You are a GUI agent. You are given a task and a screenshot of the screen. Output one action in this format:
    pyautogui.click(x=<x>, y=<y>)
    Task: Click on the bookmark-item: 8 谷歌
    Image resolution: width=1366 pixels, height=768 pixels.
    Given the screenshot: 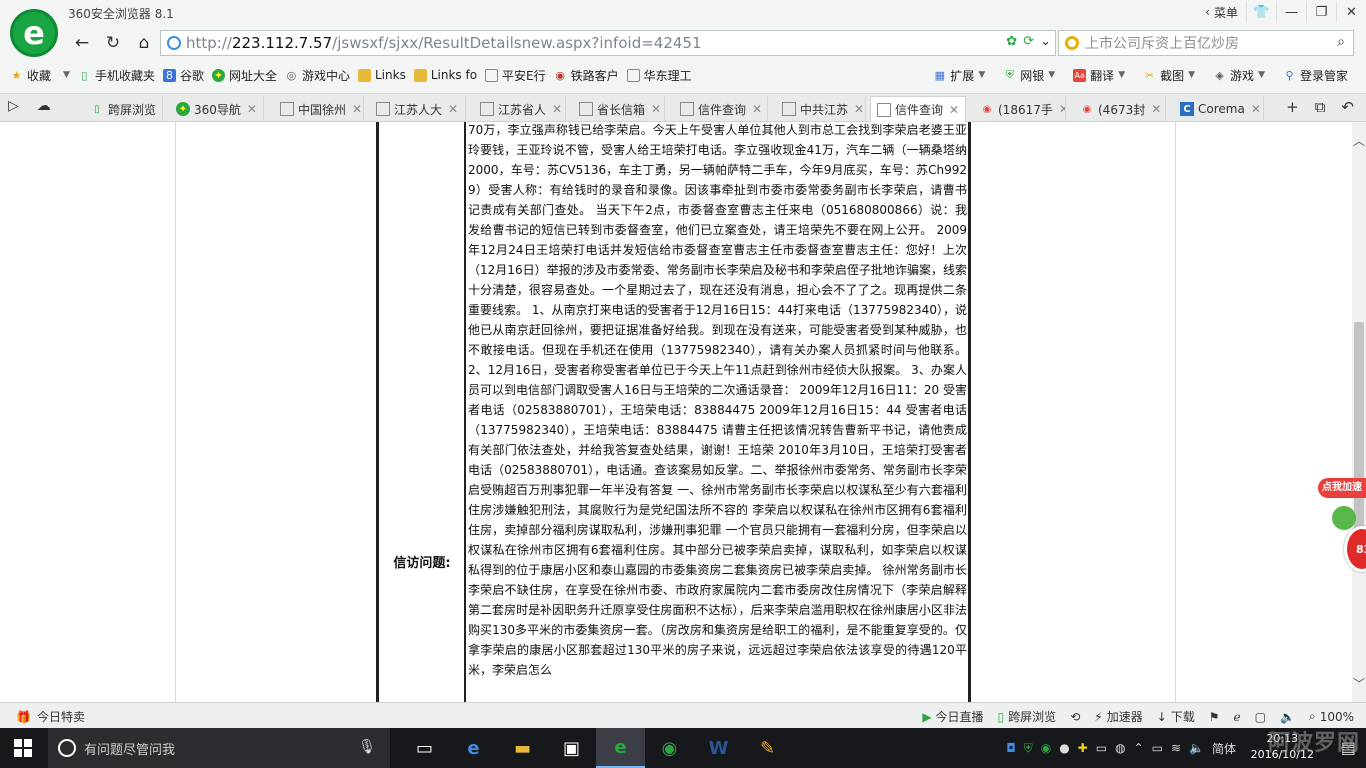 What is the action you would take?
    pyautogui.click(x=187, y=75)
    